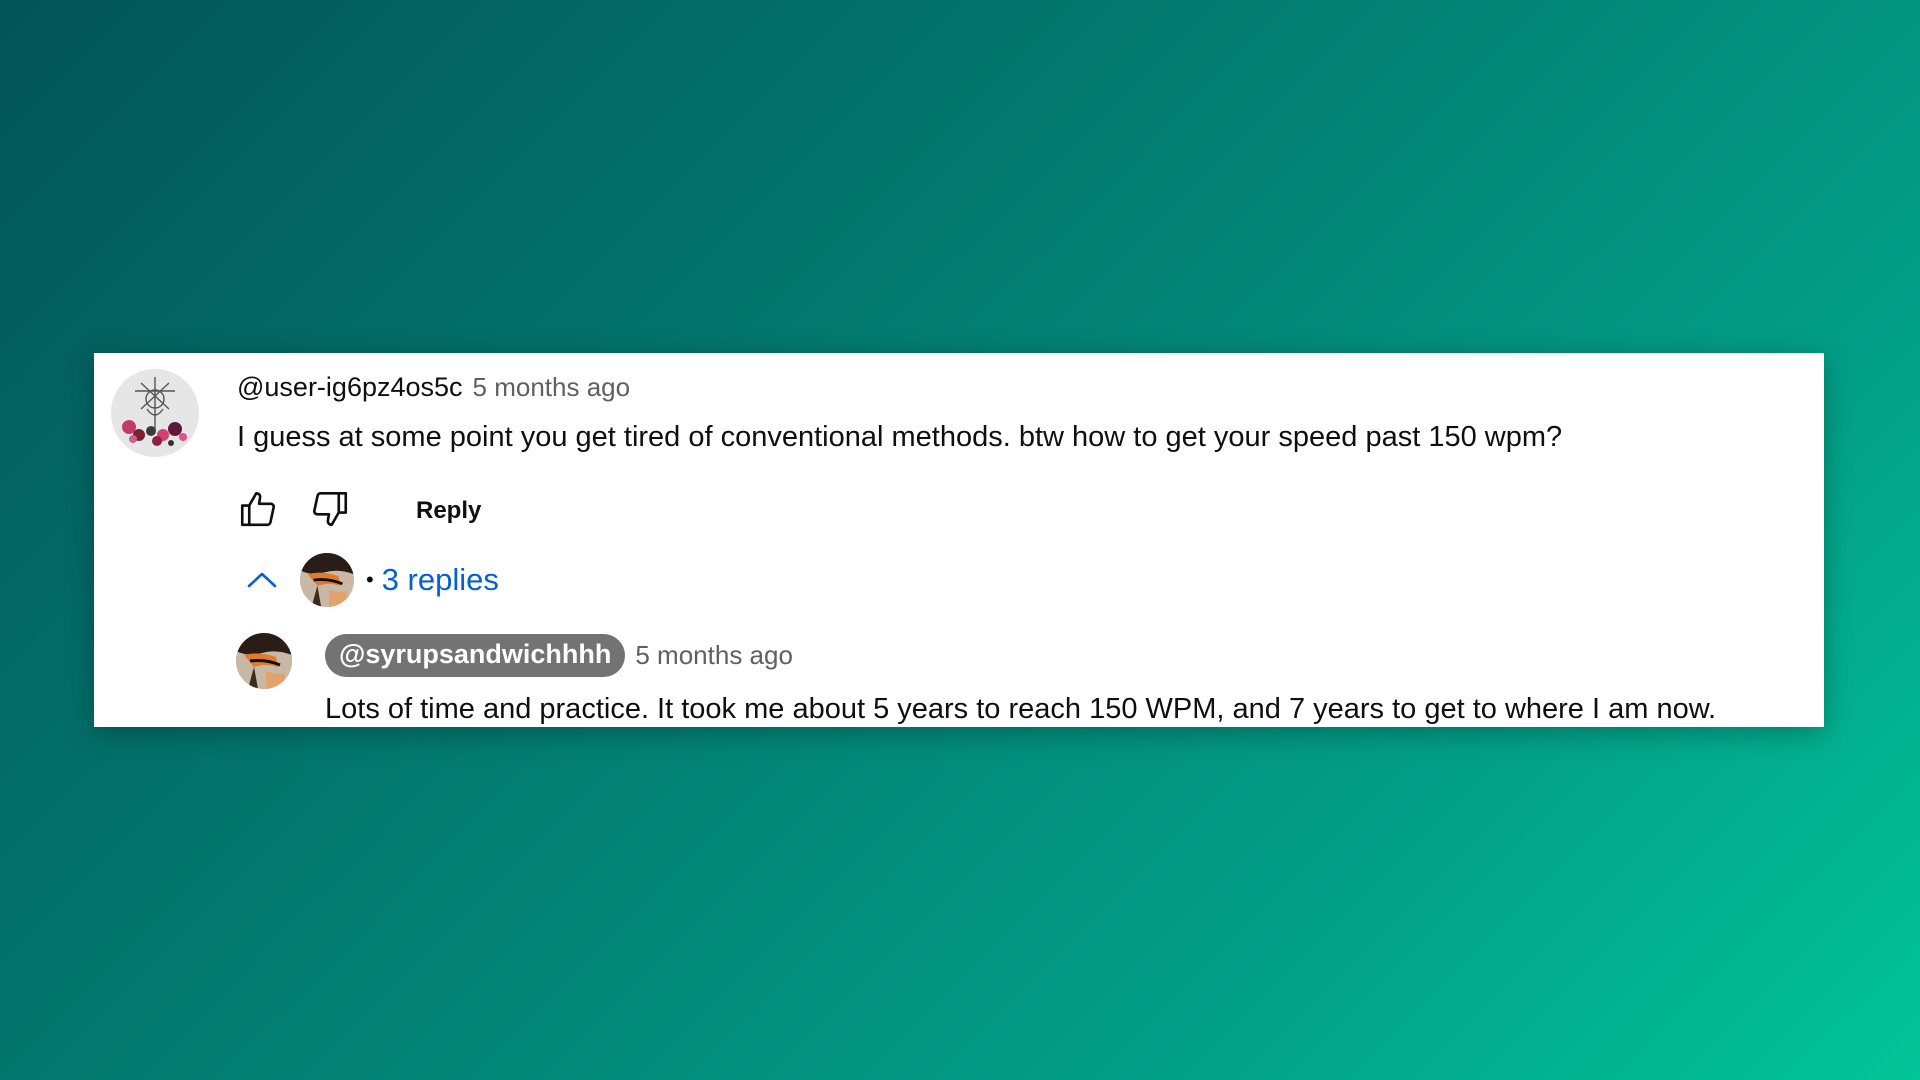  I want to click on dislike-button, so click(330, 511).